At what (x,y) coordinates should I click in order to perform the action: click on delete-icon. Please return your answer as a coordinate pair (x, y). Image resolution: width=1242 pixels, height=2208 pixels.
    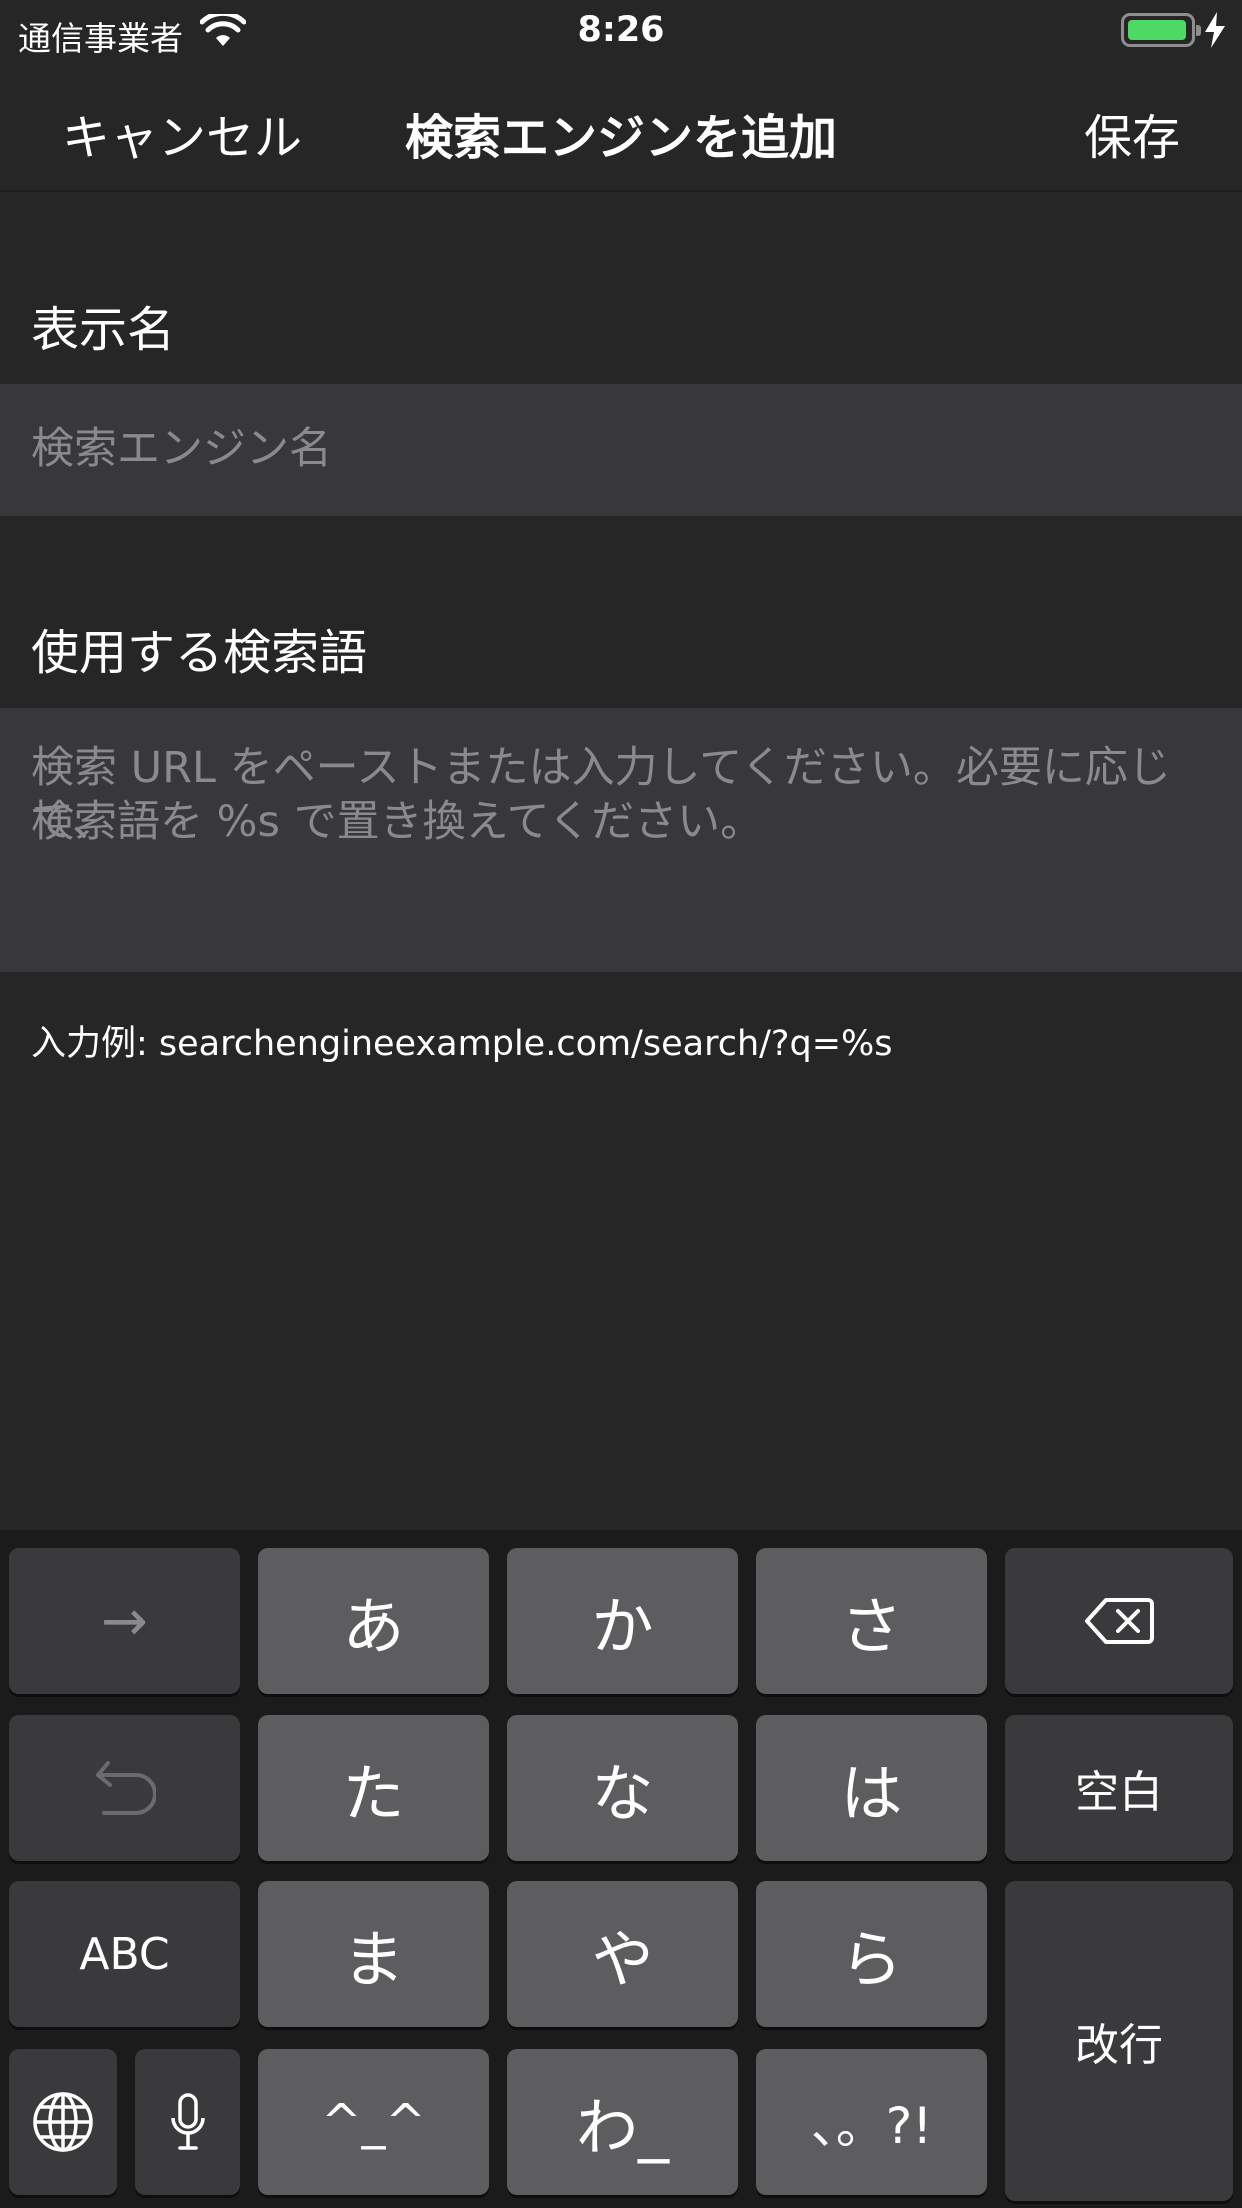
    Looking at the image, I should click on (1119, 1621).